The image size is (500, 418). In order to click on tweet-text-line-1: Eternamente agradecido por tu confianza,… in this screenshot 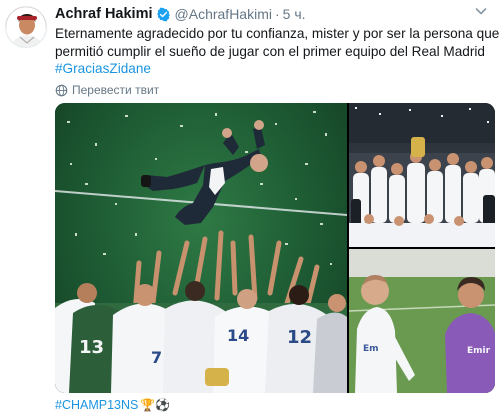, I will do `click(277, 33)`.